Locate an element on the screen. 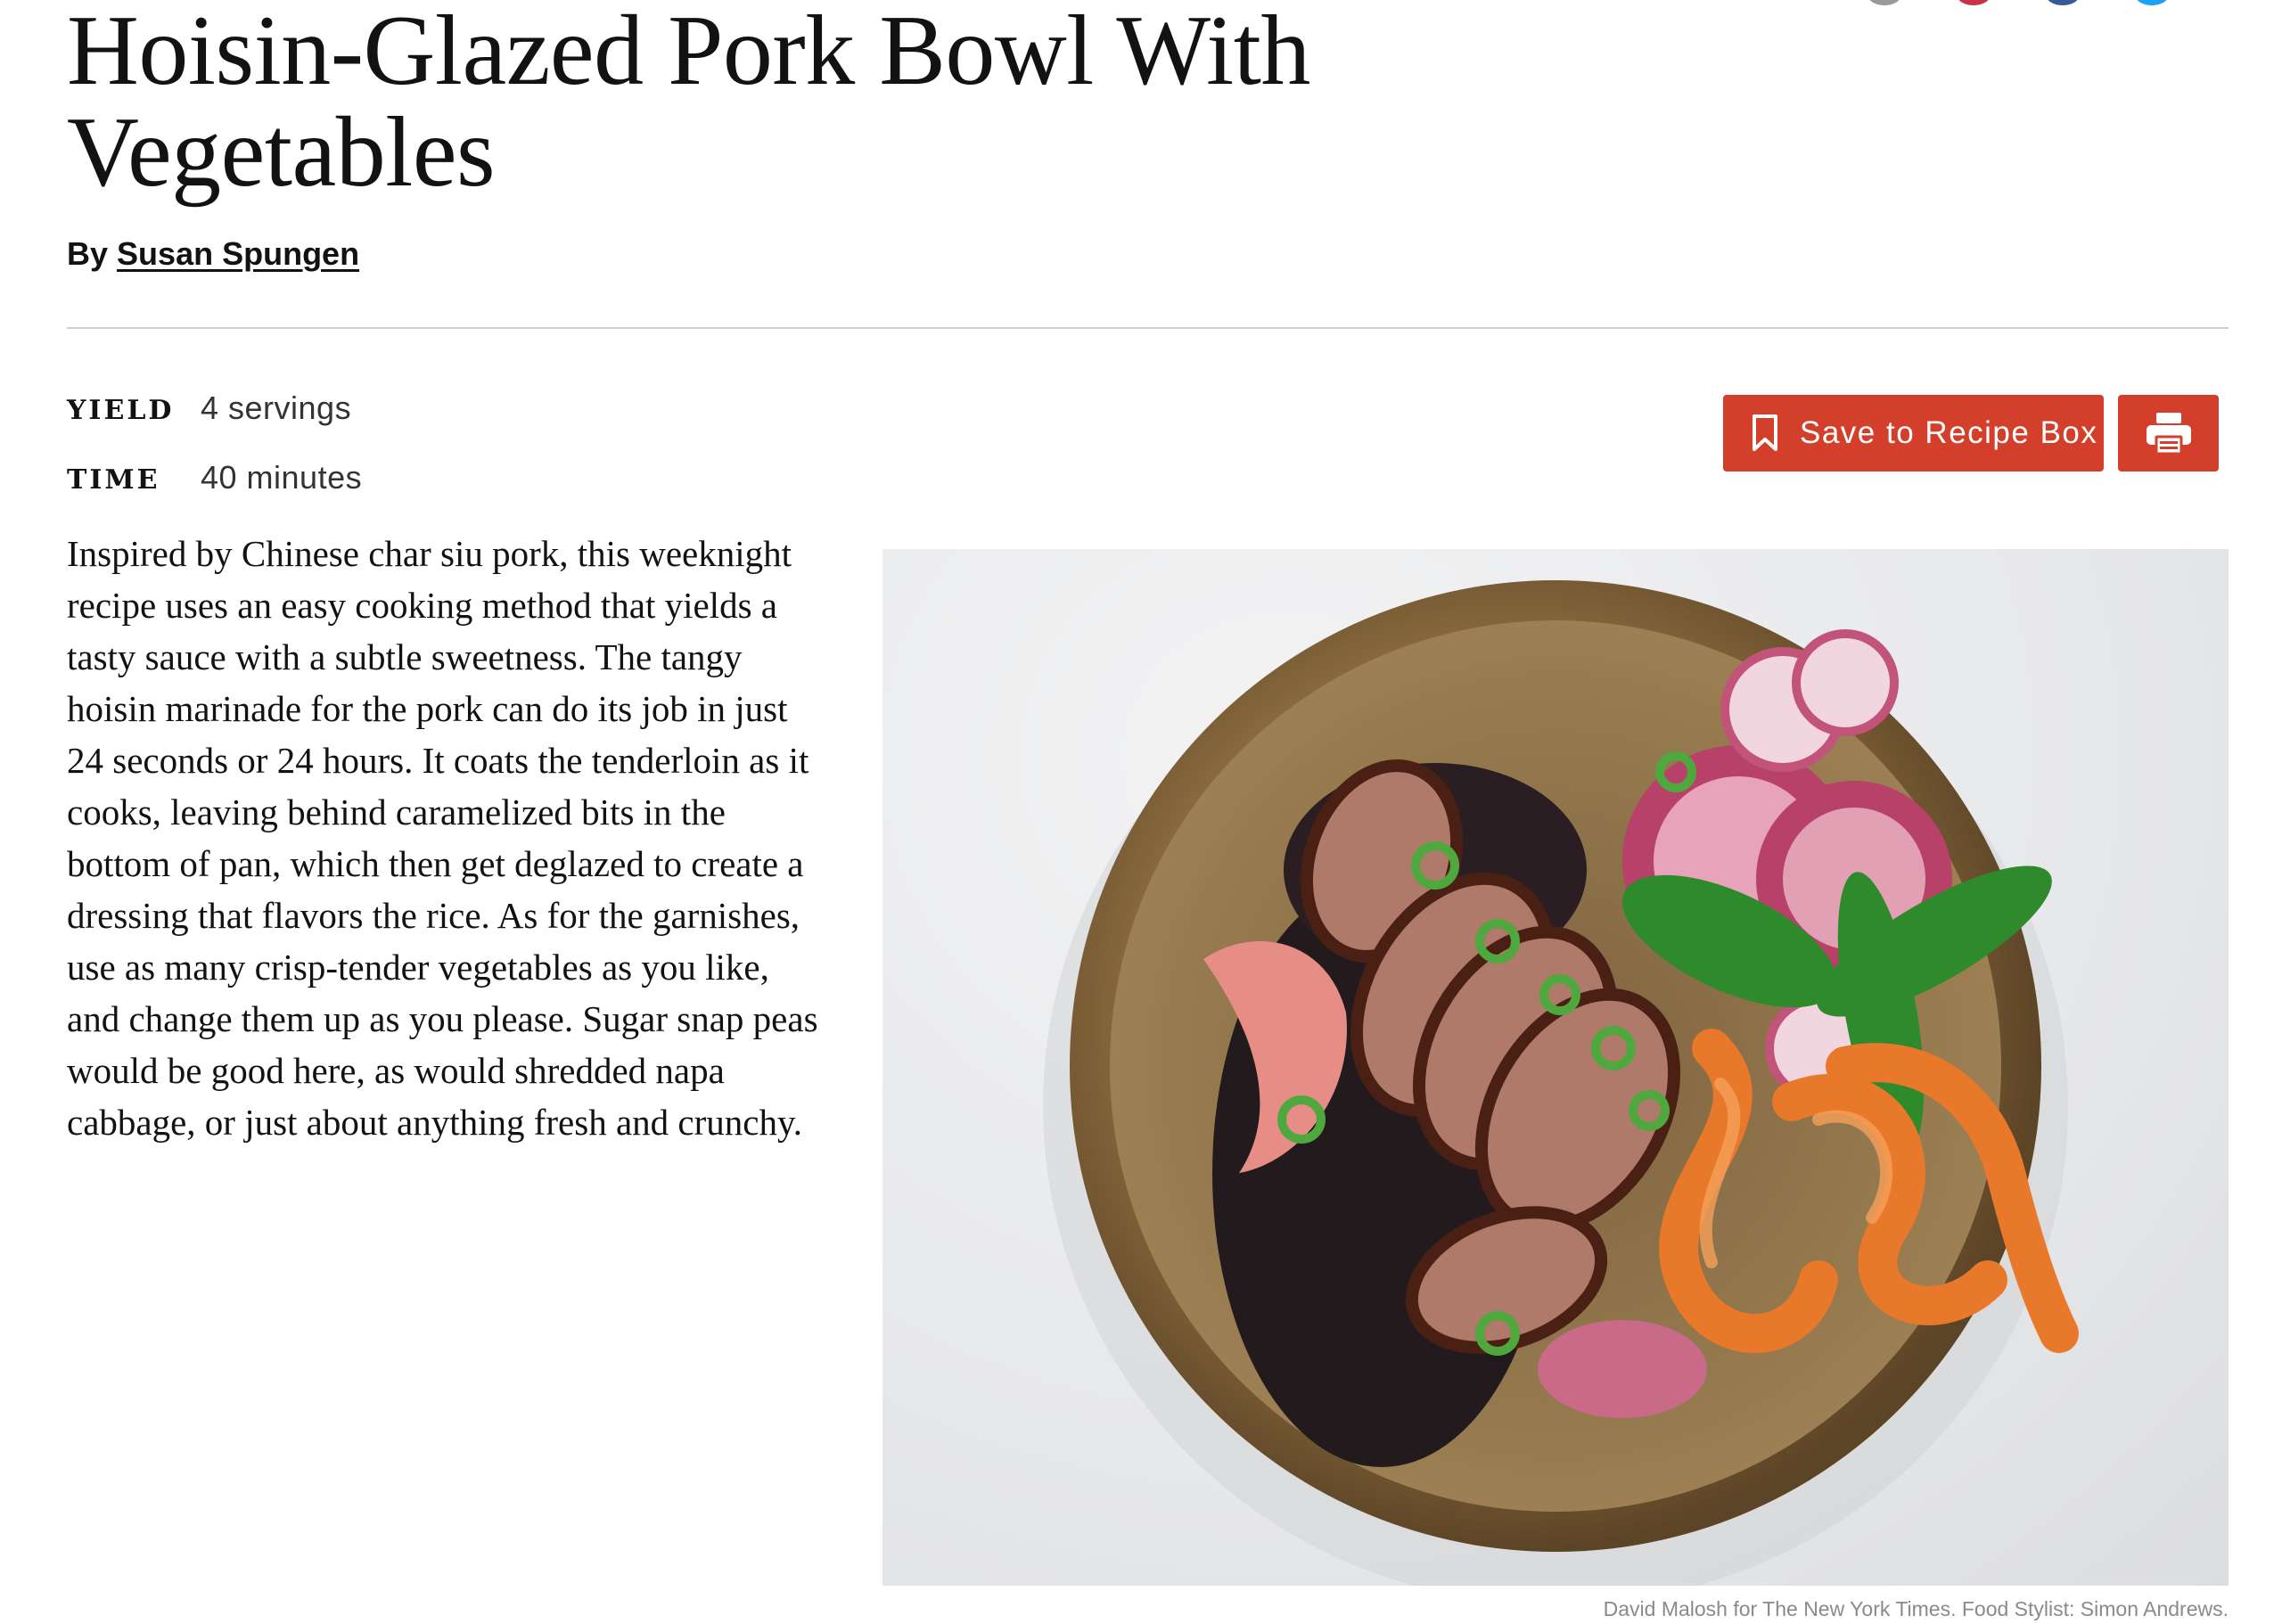 The image size is (2282, 1624). save-button-label: Save to Recipe Box is located at coordinates (1949, 432).